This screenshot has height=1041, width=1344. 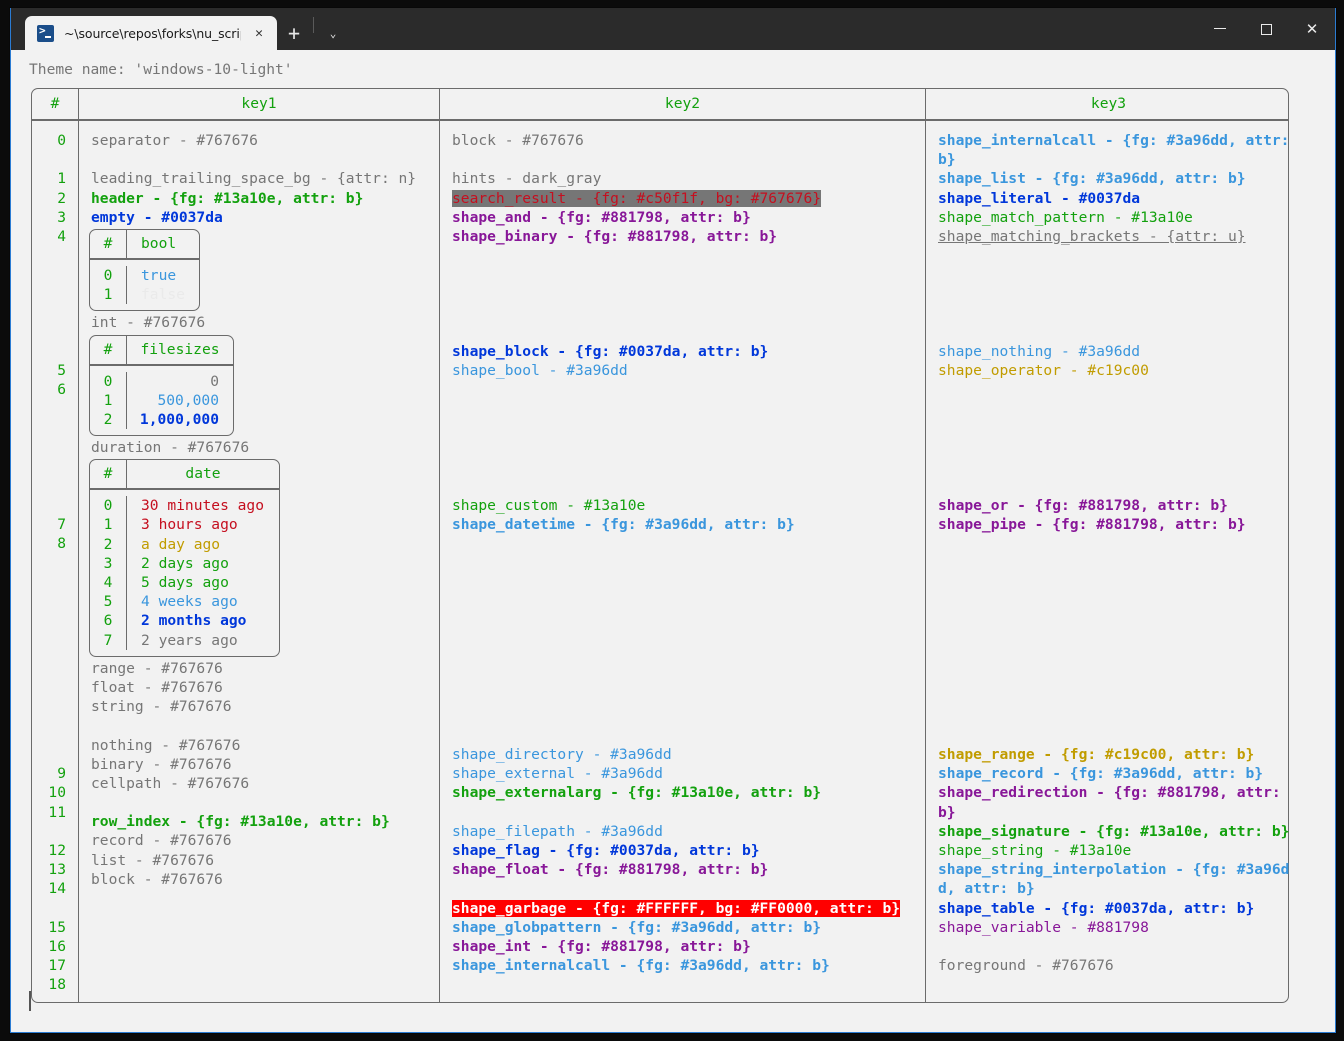 I want to click on cell-text: shape_datetime - {fg: #3a96dd, attr: b}, so click(x=623, y=524).